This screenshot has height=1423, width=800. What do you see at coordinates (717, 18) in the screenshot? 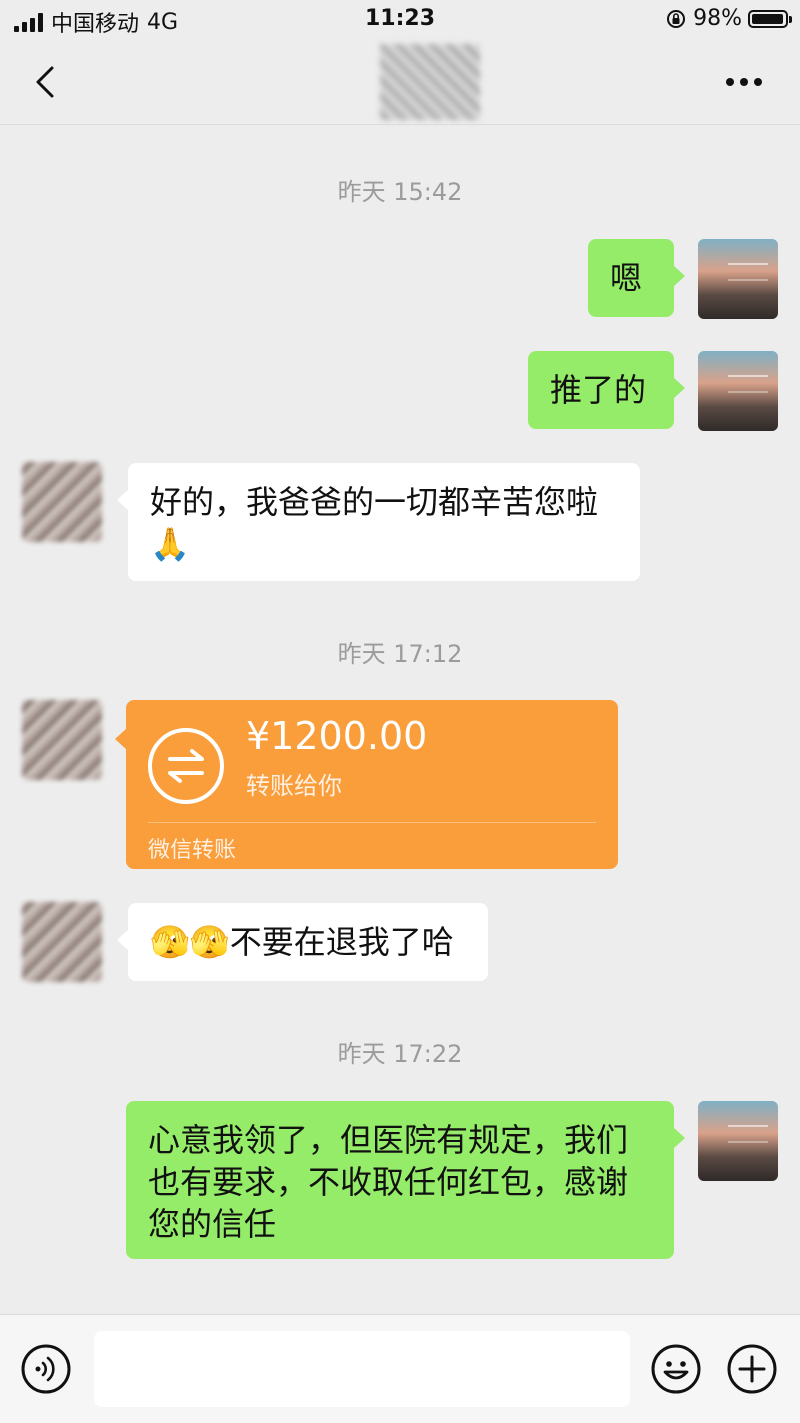
I see `battery-label: 98%` at bounding box center [717, 18].